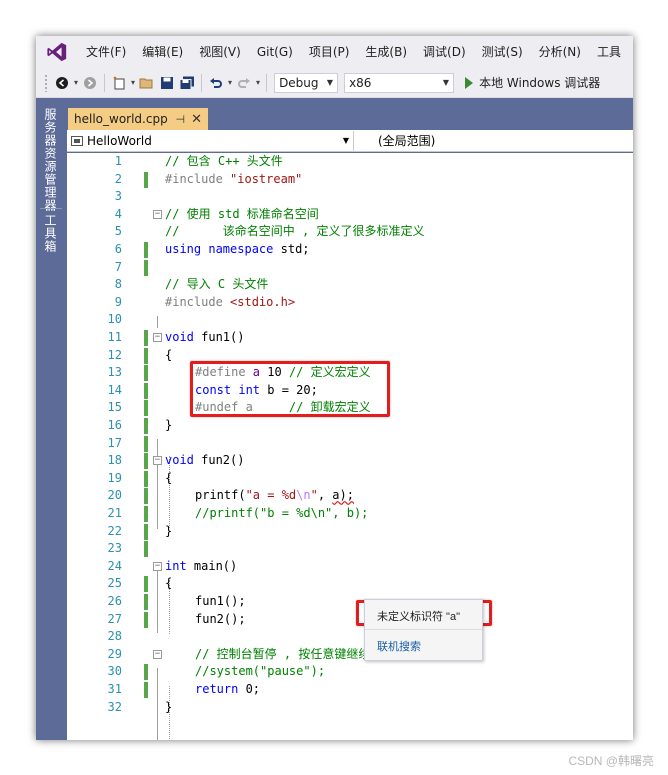 This screenshot has height=775, width=668. What do you see at coordinates (249, 689) in the screenshot?
I see `code-text: 0;` at bounding box center [249, 689].